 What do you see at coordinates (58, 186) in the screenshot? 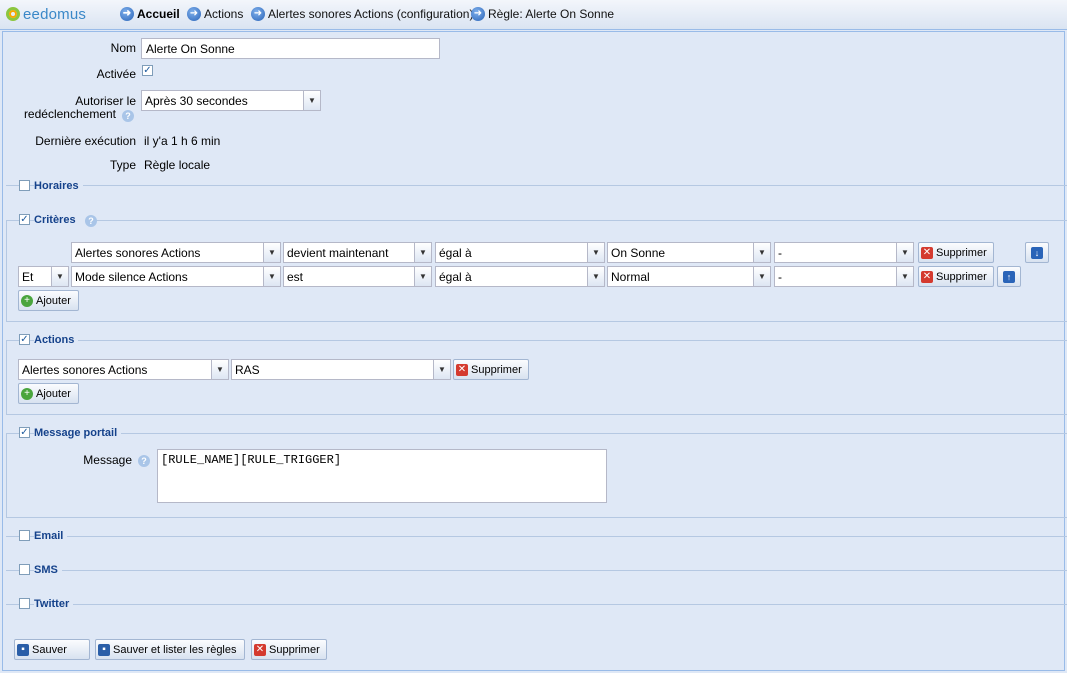
I see `horaires-legend: Horaires` at bounding box center [58, 186].